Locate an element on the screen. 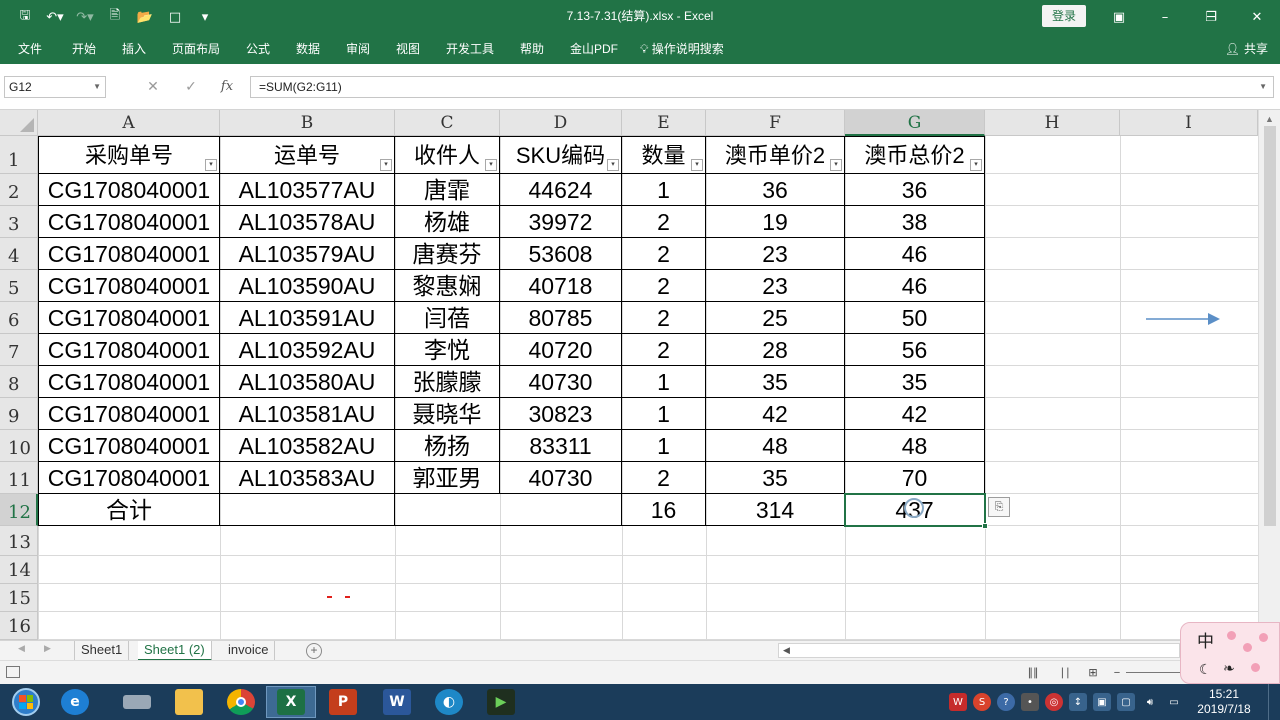  table-header-cell: 澳币单价2 ▾ is located at coordinates (775, 155).